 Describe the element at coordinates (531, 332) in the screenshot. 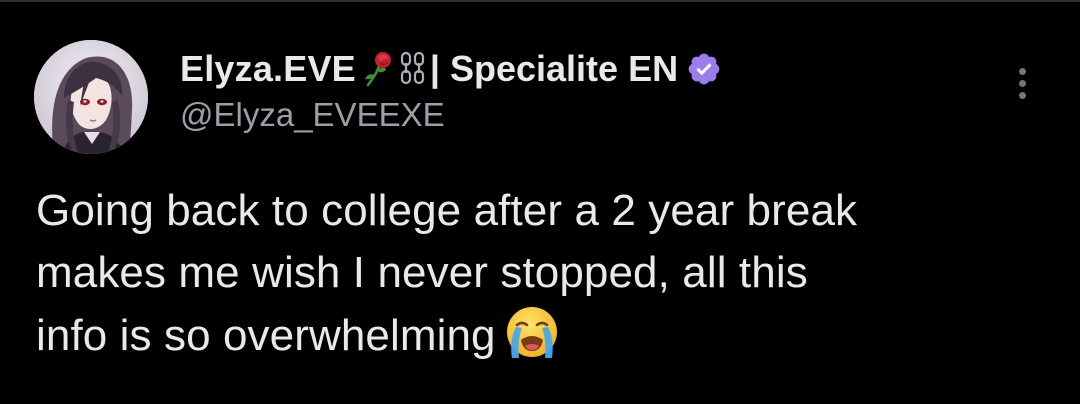

I see `loudly-crying-face-icon` at that location.